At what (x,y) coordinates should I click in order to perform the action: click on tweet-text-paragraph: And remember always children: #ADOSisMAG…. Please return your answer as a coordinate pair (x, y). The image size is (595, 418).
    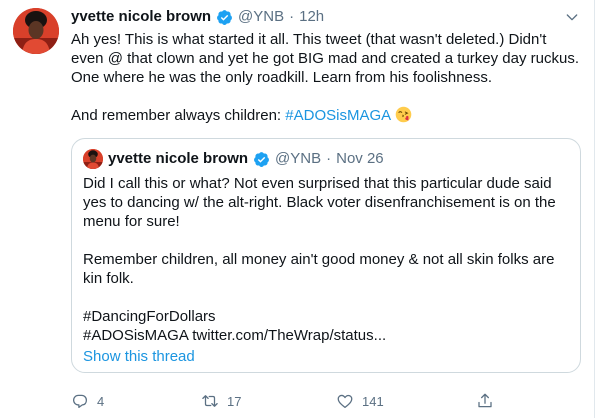
    Looking at the image, I should click on (326, 115).